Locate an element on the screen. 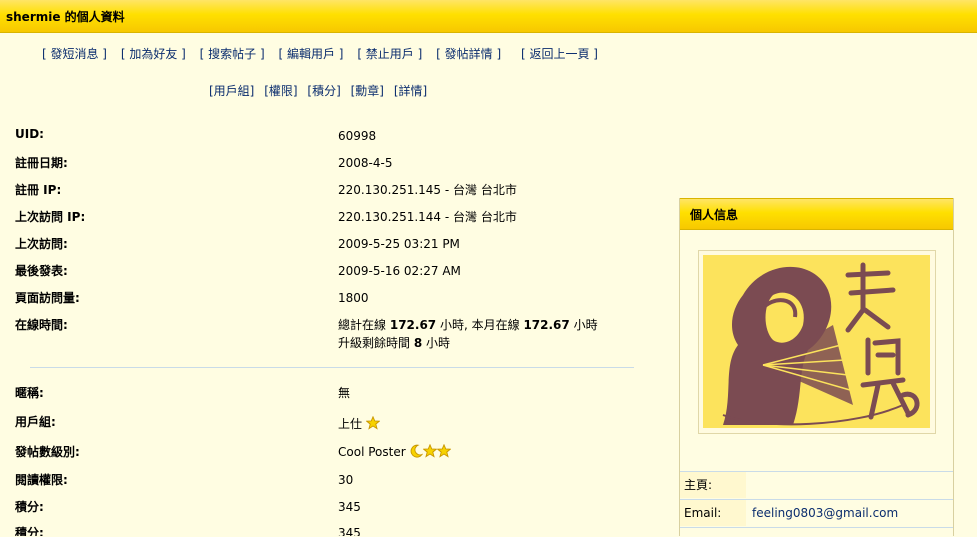 The height and width of the screenshot is (537, 977). go-back-link: [ 返回上一頁 ] is located at coordinates (559, 54).